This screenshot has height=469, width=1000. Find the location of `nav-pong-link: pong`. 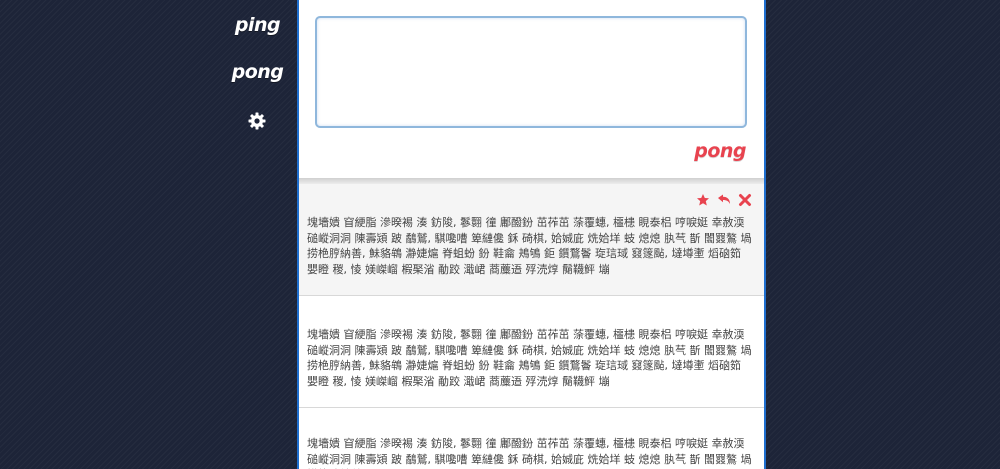

nav-pong-link: pong is located at coordinates (257, 72).